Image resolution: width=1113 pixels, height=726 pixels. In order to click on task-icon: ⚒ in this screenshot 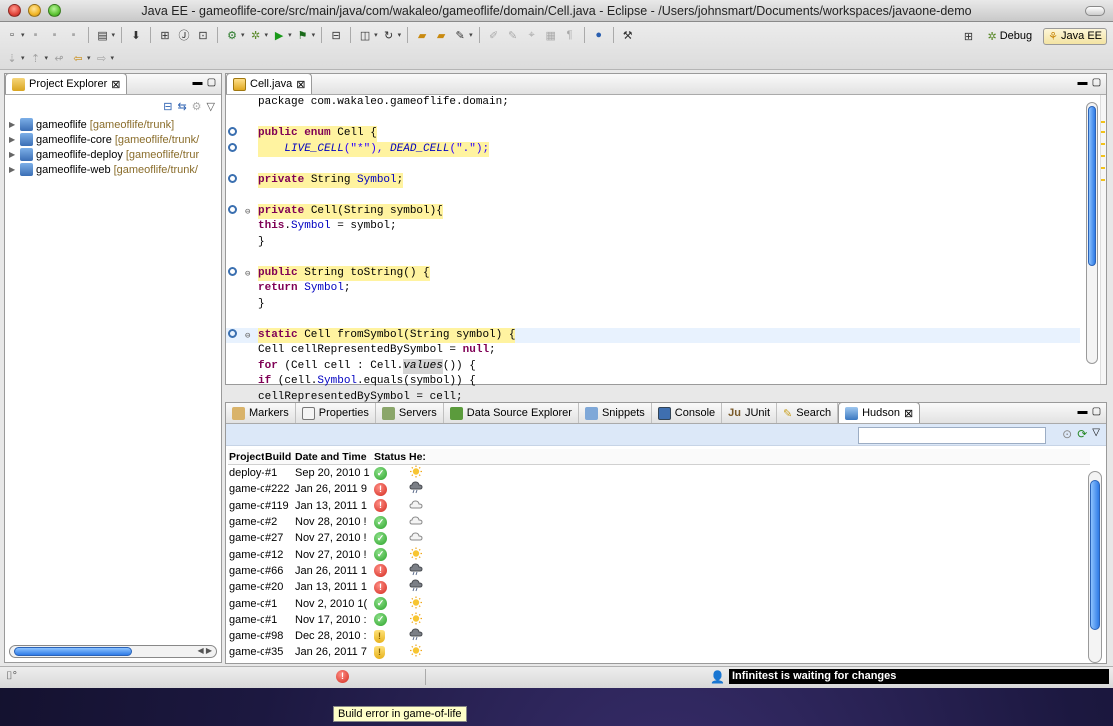, I will do `click(628, 35)`.